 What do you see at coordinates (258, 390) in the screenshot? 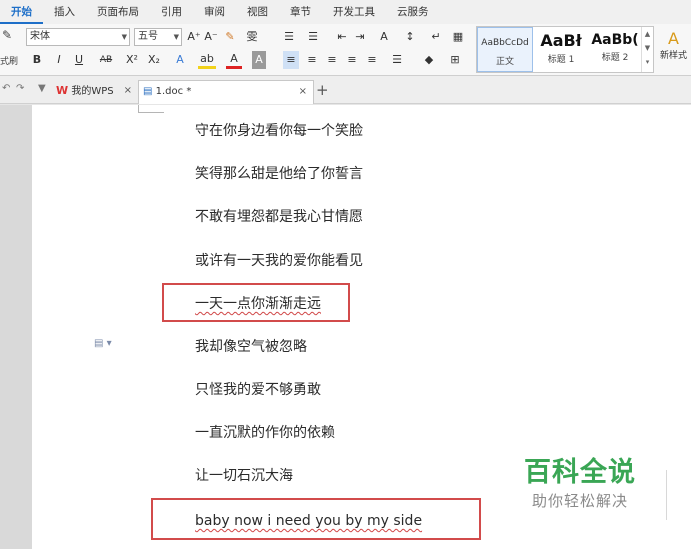
I see `text-line: 只怪我的爱不够勇敢` at bounding box center [258, 390].